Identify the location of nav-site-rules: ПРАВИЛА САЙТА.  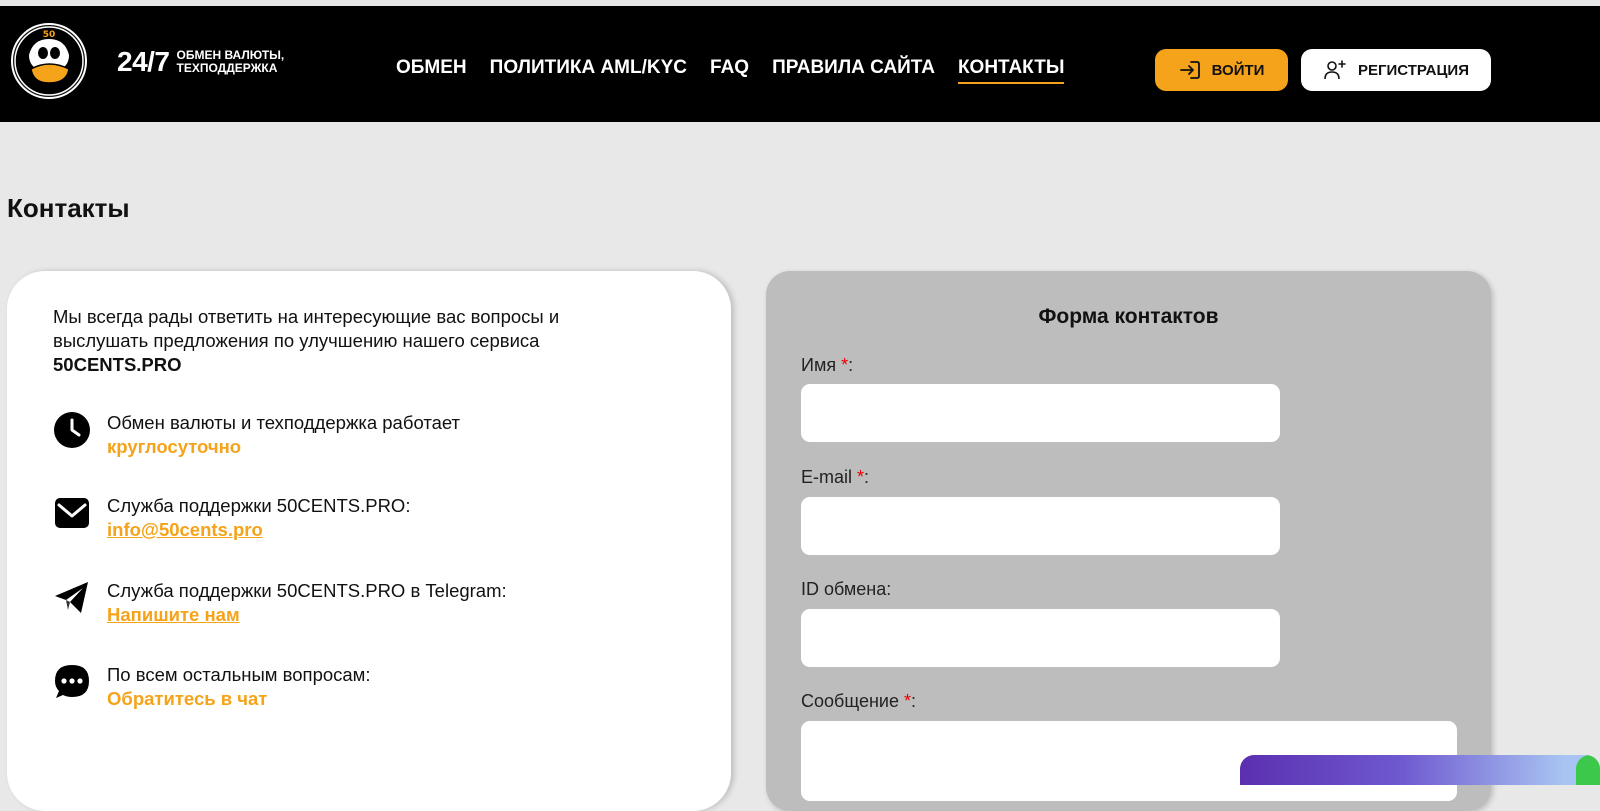
(853, 70).